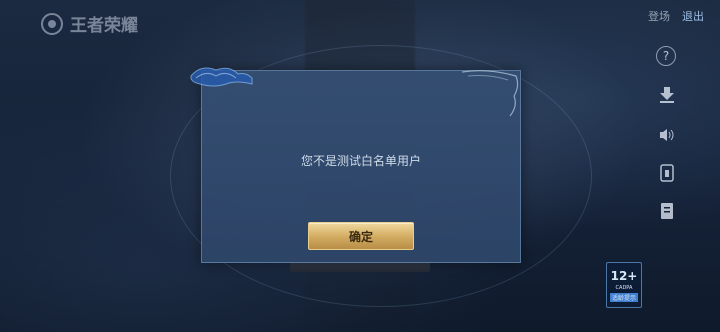 Image resolution: width=720 pixels, height=332 pixels. Describe the element at coordinates (490, 93) in the screenshot. I see `cloud-ornament-right-icon` at that location.